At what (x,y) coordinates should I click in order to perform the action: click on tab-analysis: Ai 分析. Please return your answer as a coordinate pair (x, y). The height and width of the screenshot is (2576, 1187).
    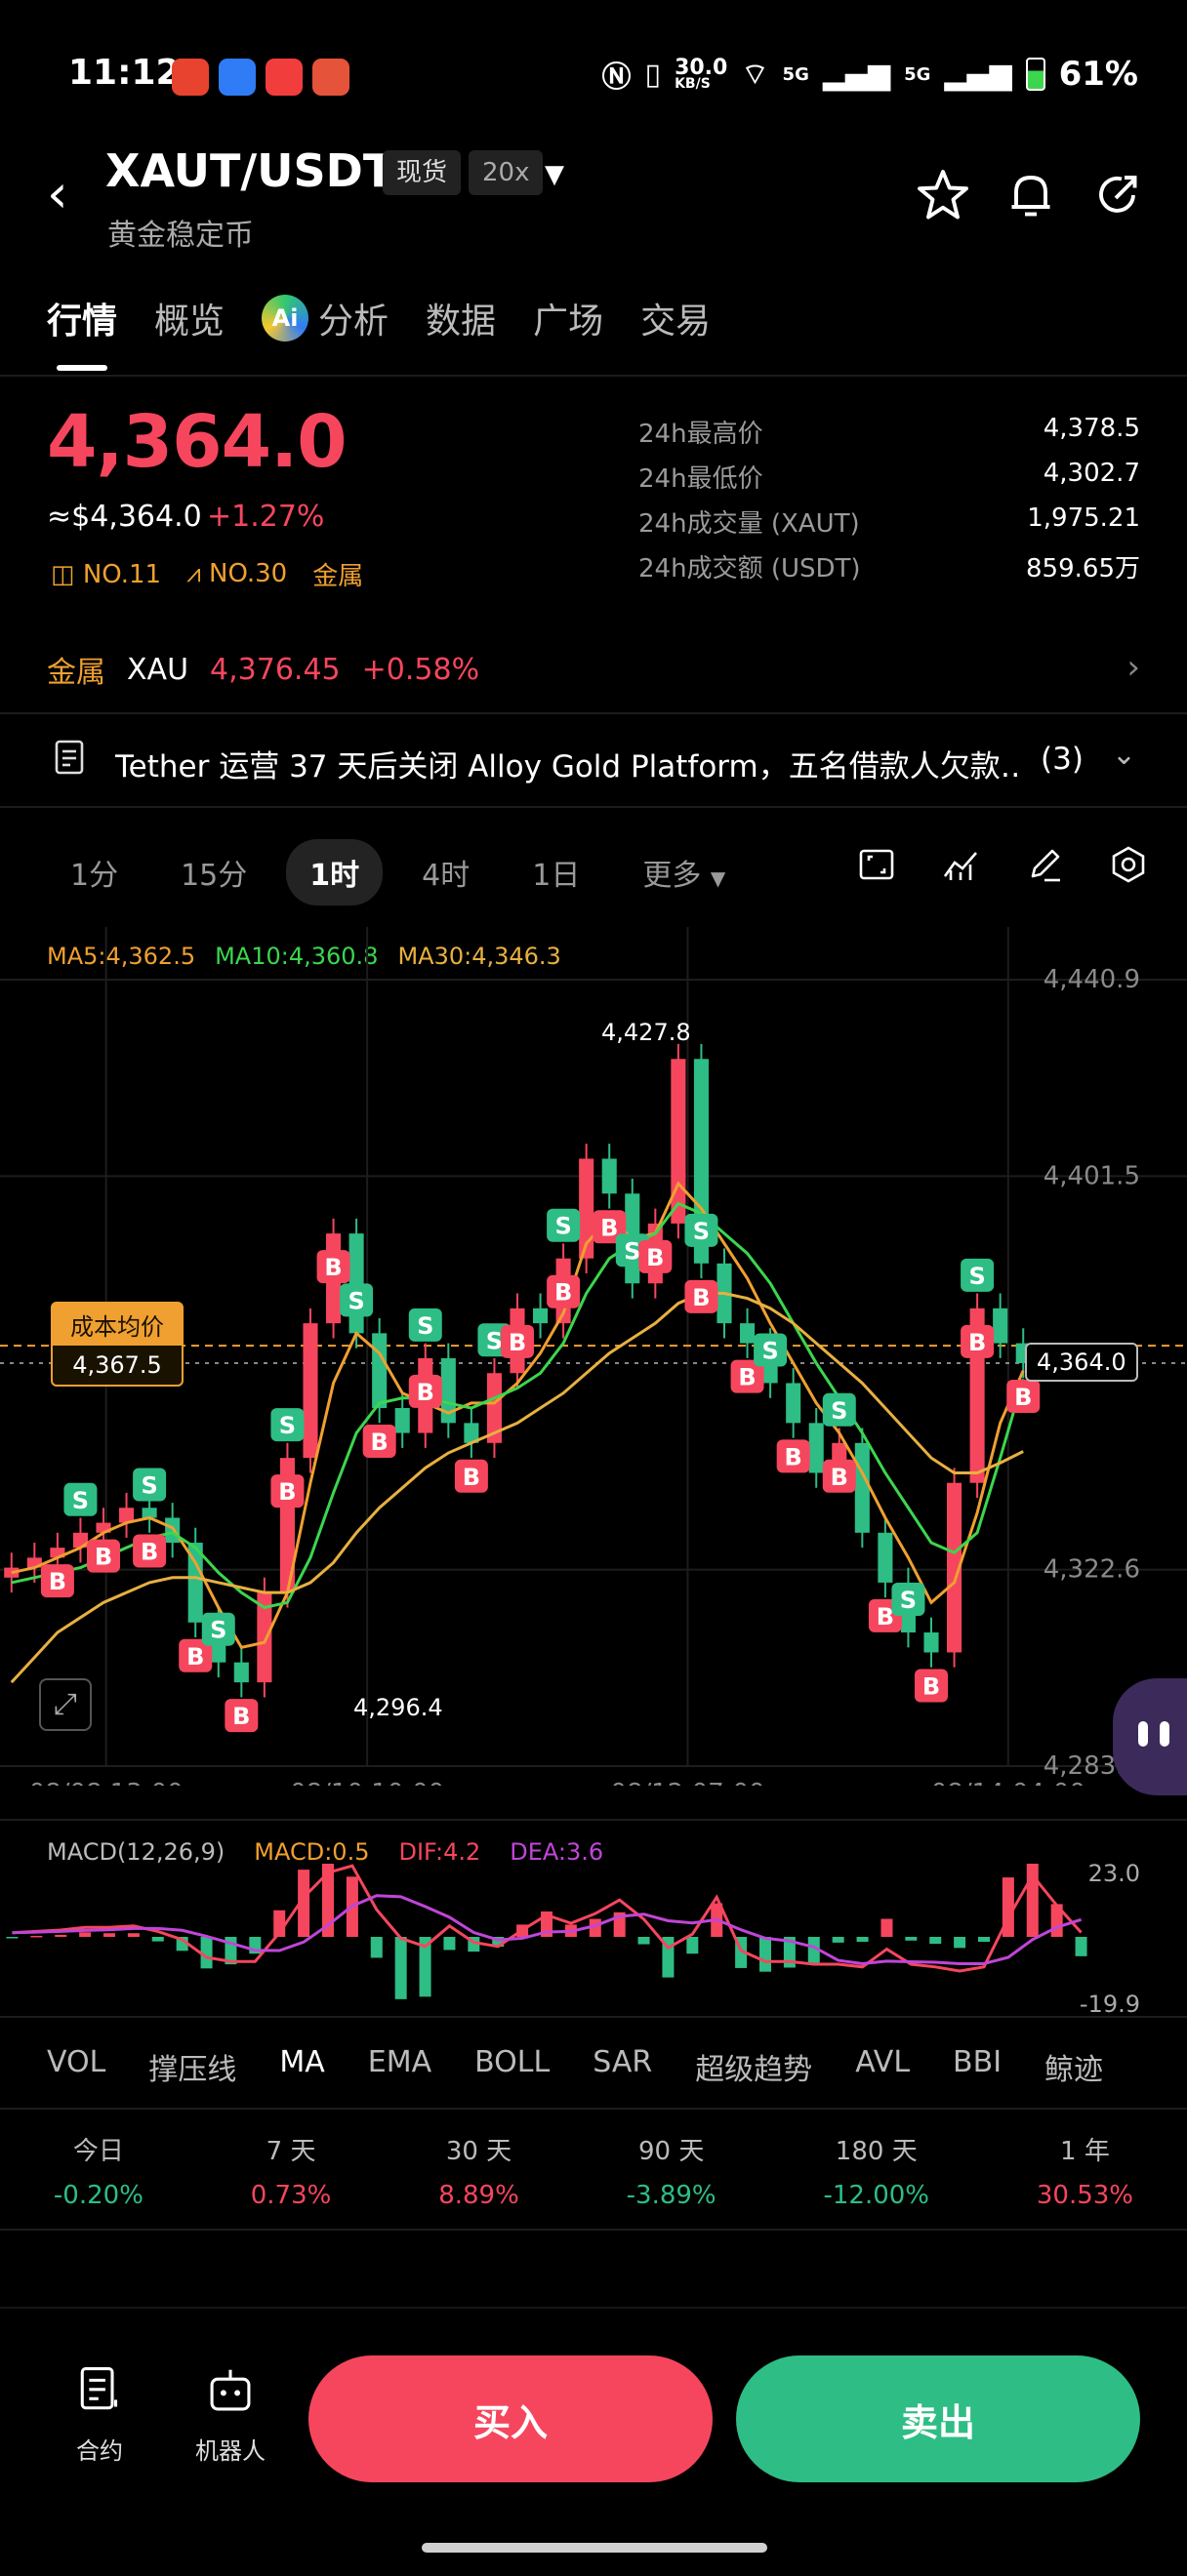
    Looking at the image, I should click on (325, 318).